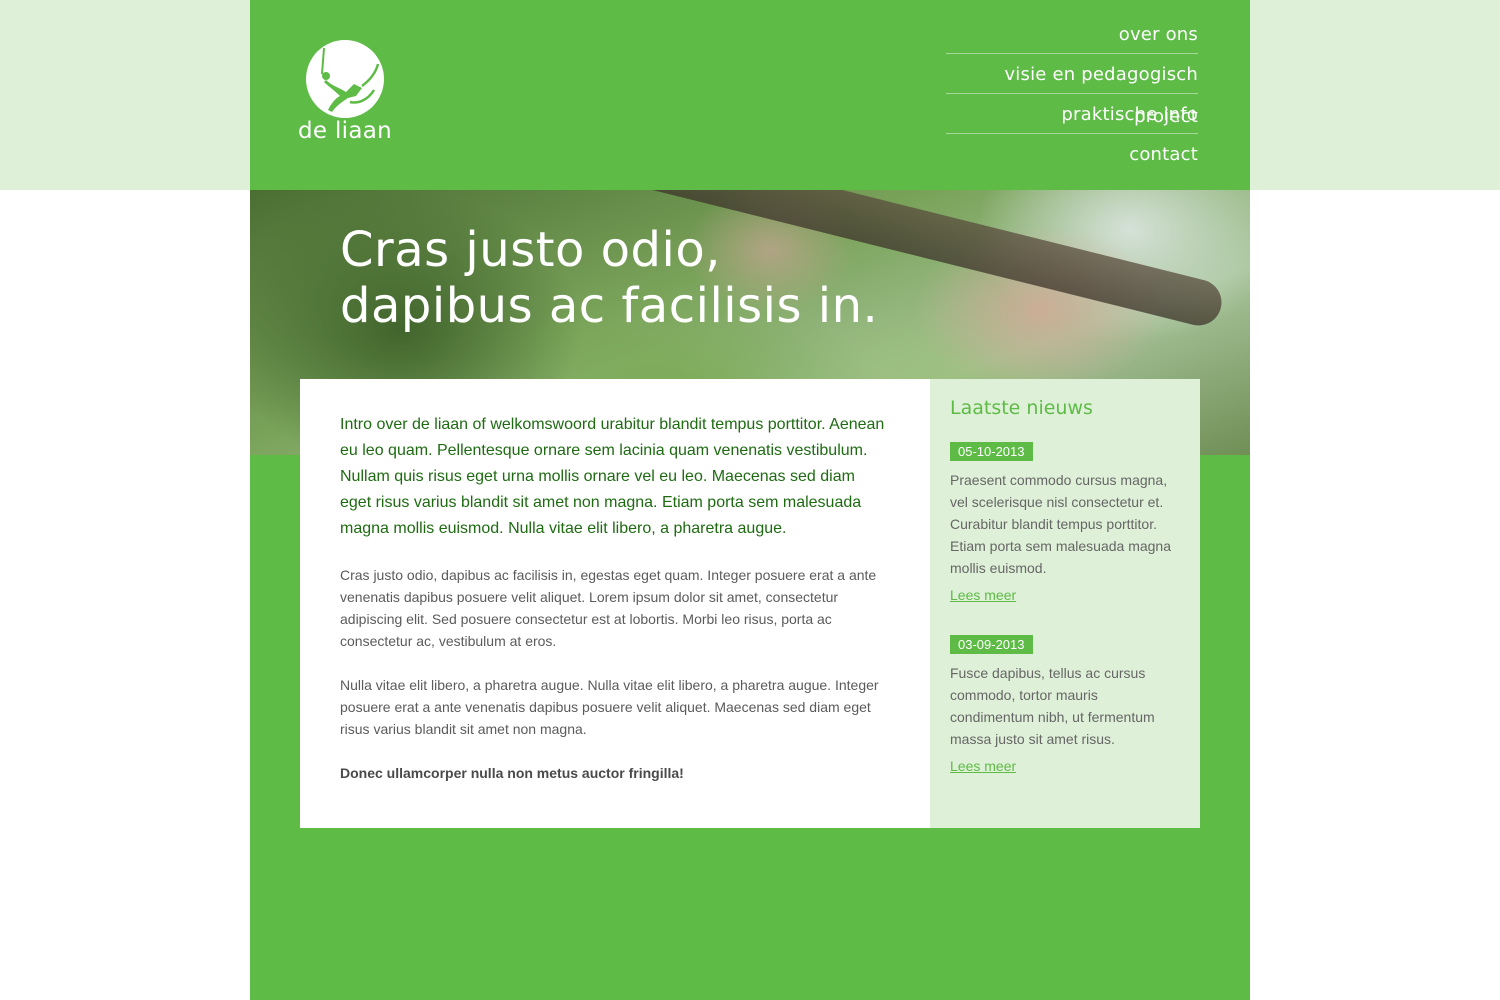 This screenshot has width=1500, height=1000. Describe the element at coordinates (1072, 90) in the screenshot. I see `nav-item-visie: visie en pedagogisch project` at that location.